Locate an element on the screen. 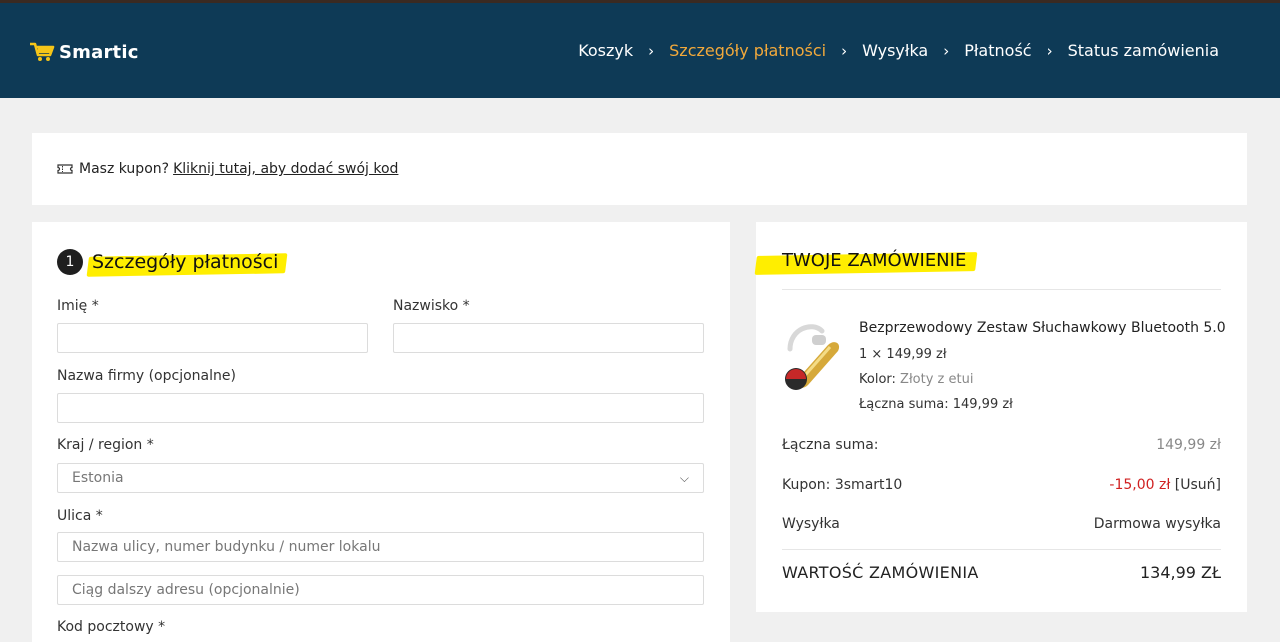 This screenshot has width=1280, height=642. logo-text: Smartic is located at coordinates (99, 52).